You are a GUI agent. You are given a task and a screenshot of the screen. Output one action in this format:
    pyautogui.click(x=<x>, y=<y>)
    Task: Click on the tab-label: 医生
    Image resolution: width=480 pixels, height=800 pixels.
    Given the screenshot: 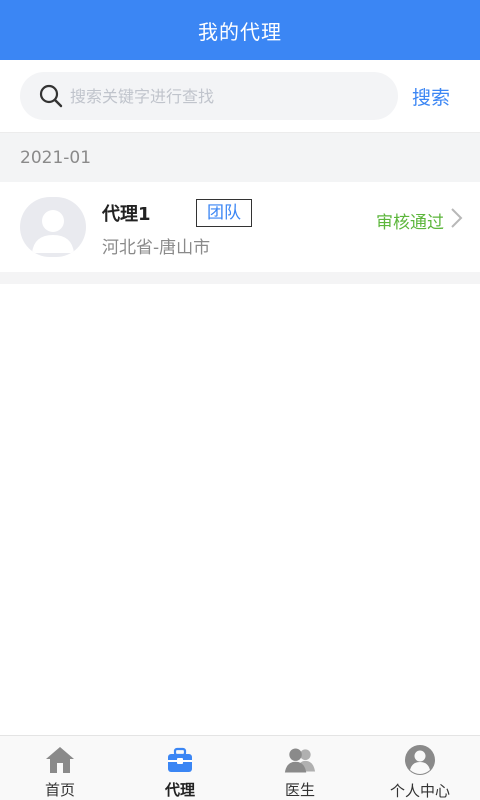 What is the action you would take?
    pyautogui.click(x=299, y=790)
    